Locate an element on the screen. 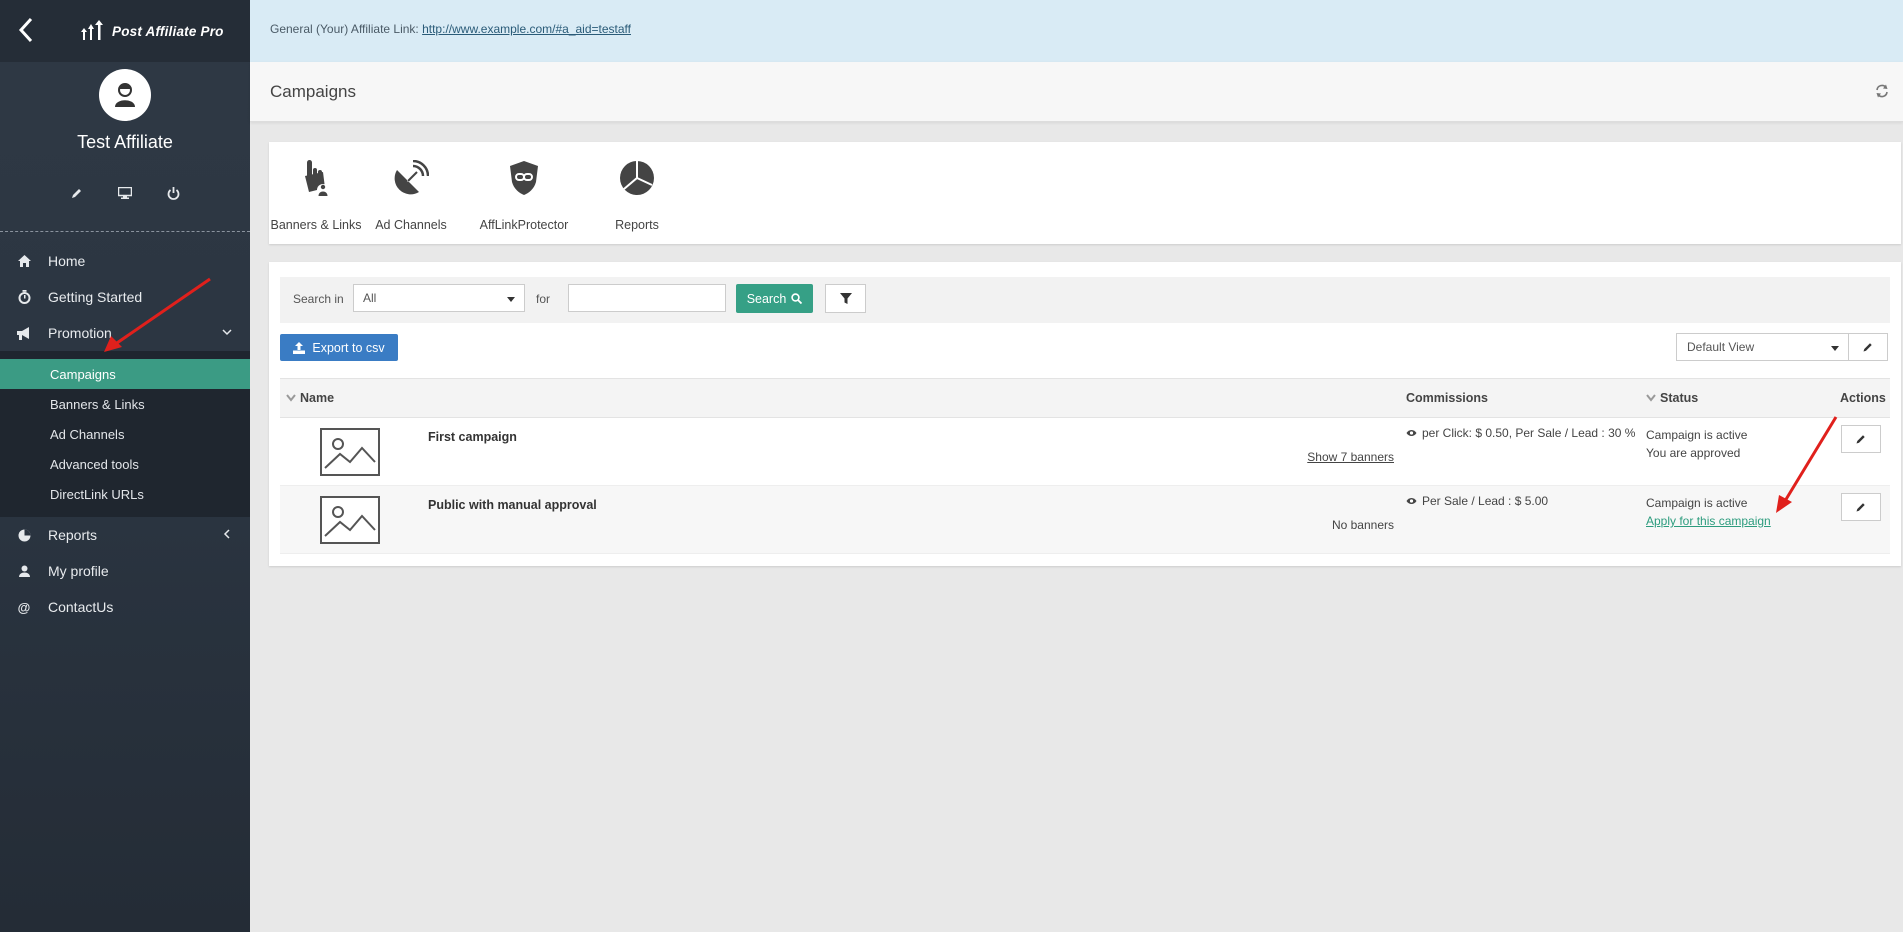 The height and width of the screenshot is (932, 1903). quick-icon-label: Banners & Links is located at coordinates (316, 225).